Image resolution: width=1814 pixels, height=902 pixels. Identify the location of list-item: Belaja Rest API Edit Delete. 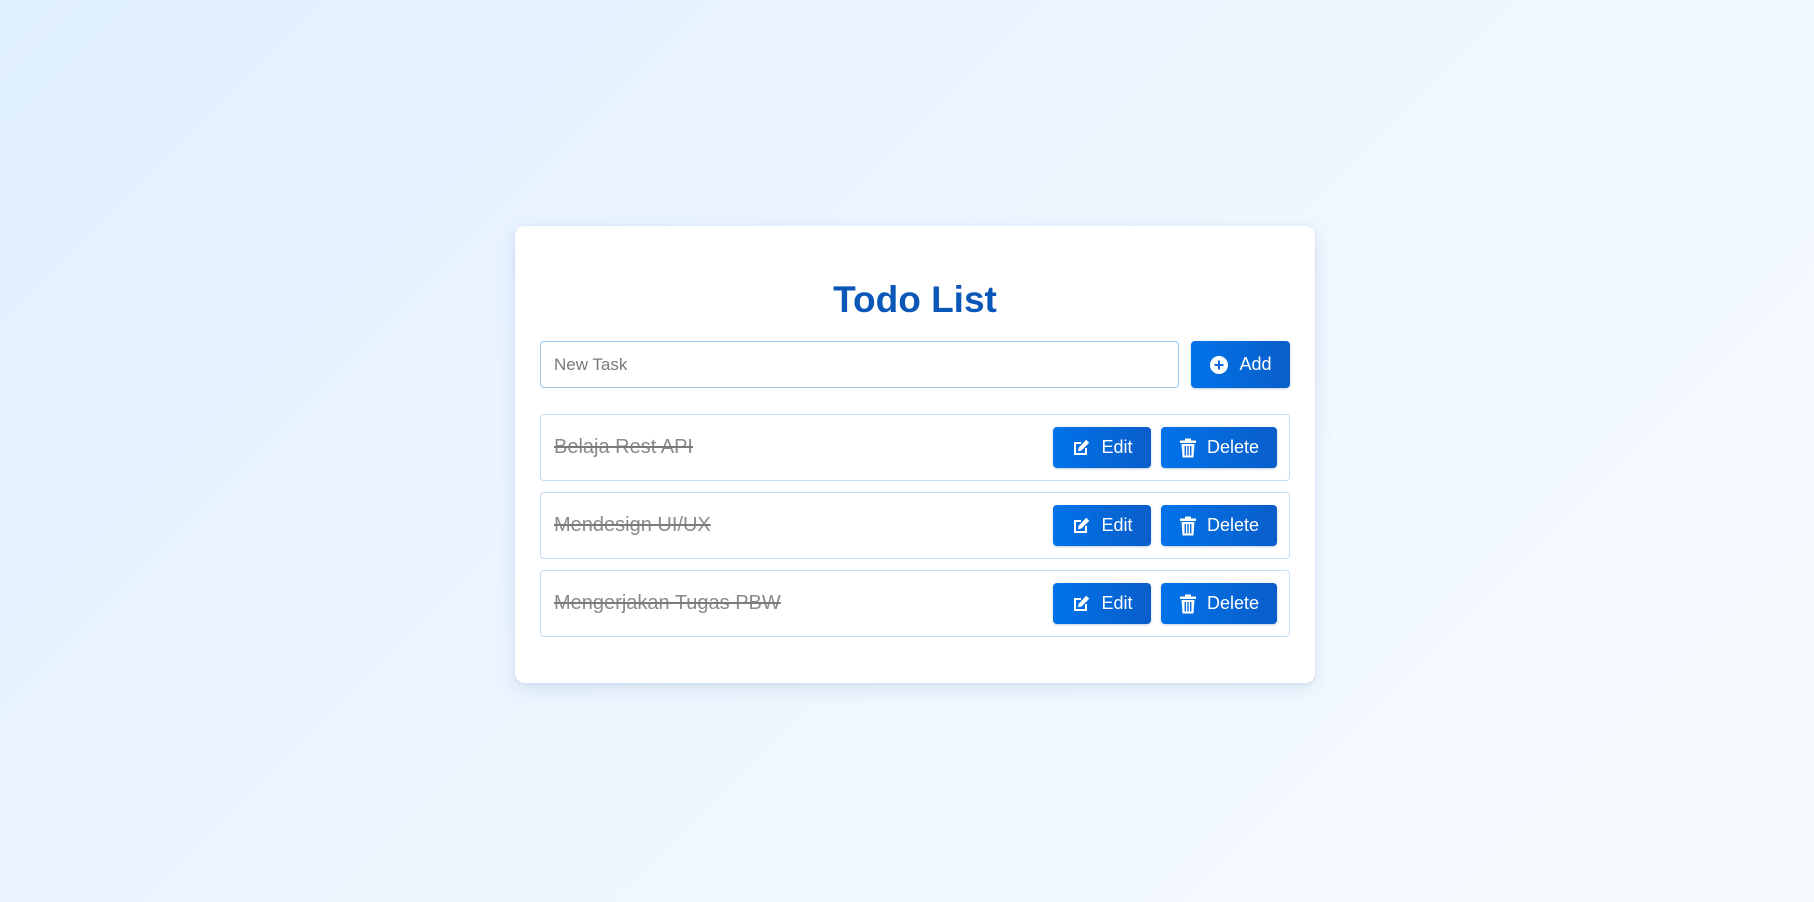
(915, 447).